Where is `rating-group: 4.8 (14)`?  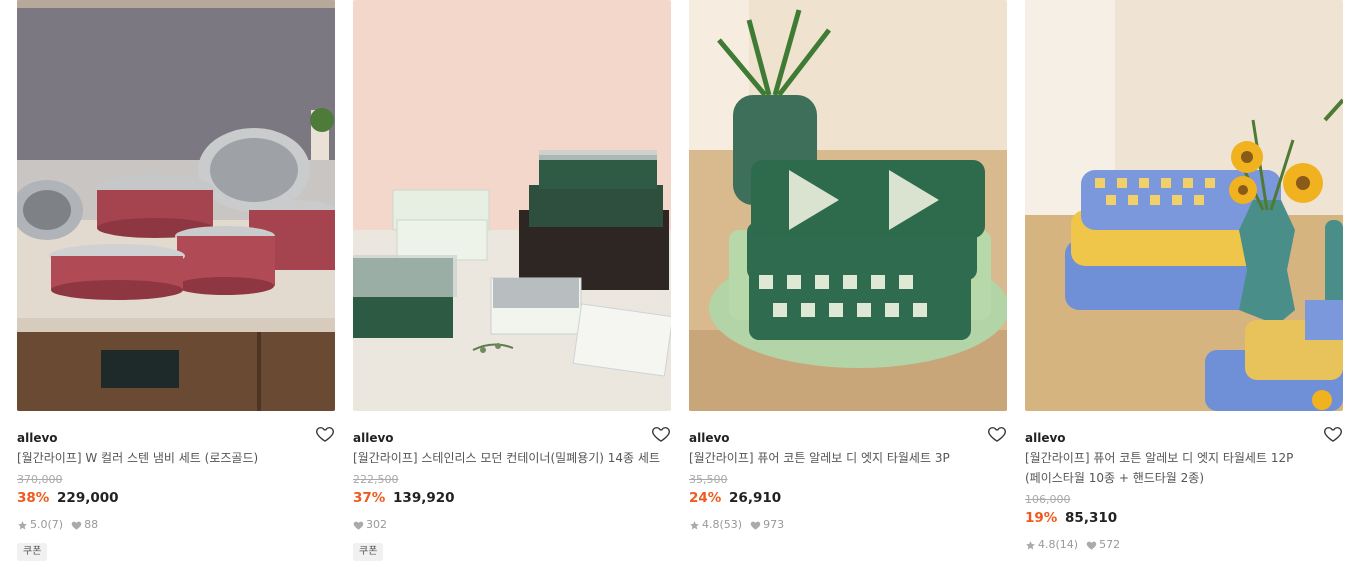 rating-group: 4.8 (14) is located at coordinates (1051, 545).